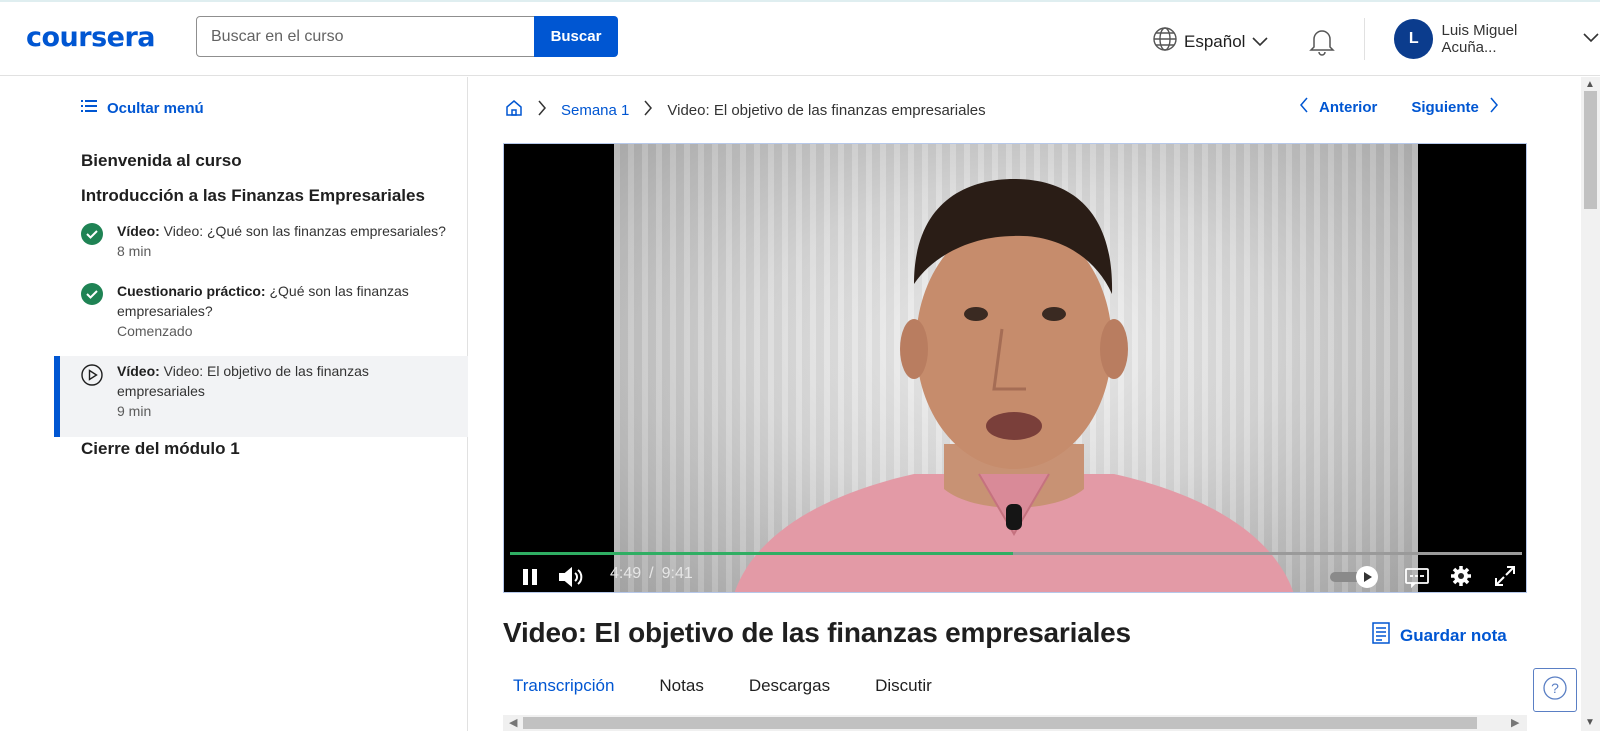 This screenshot has width=1600, height=731. Describe the element at coordinates (514, 110) in the screenshot. I see `home-icon` at that location.